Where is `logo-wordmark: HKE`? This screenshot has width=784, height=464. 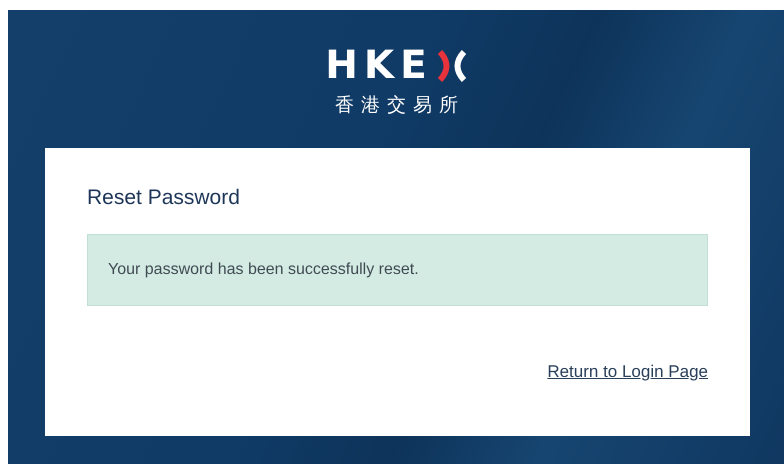
logo-wordmark: HKE is located at coordinates (379, 66).